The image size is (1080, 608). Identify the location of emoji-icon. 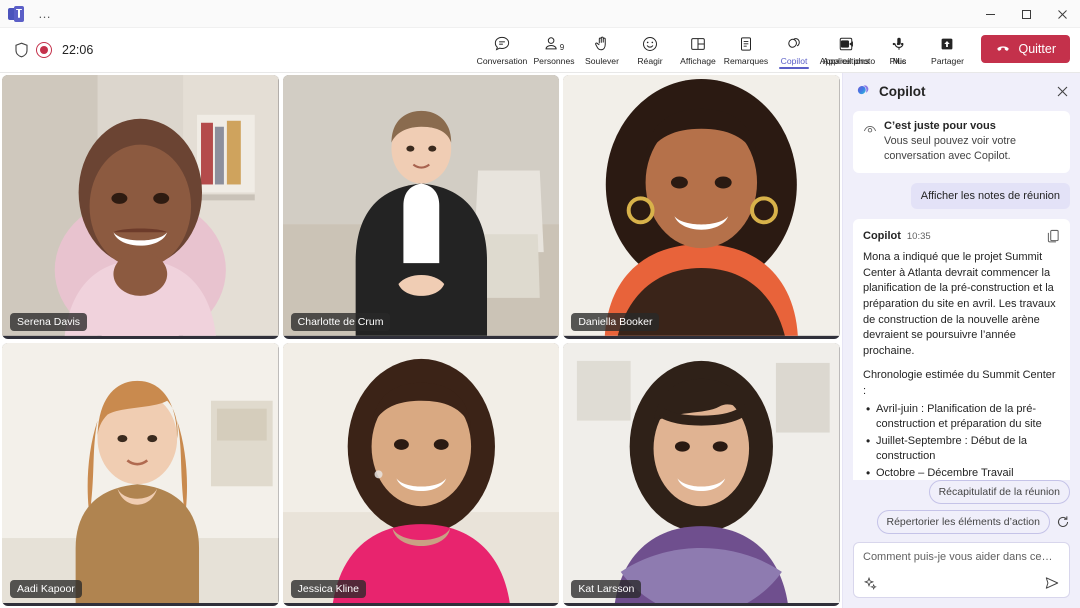
(650, 43).